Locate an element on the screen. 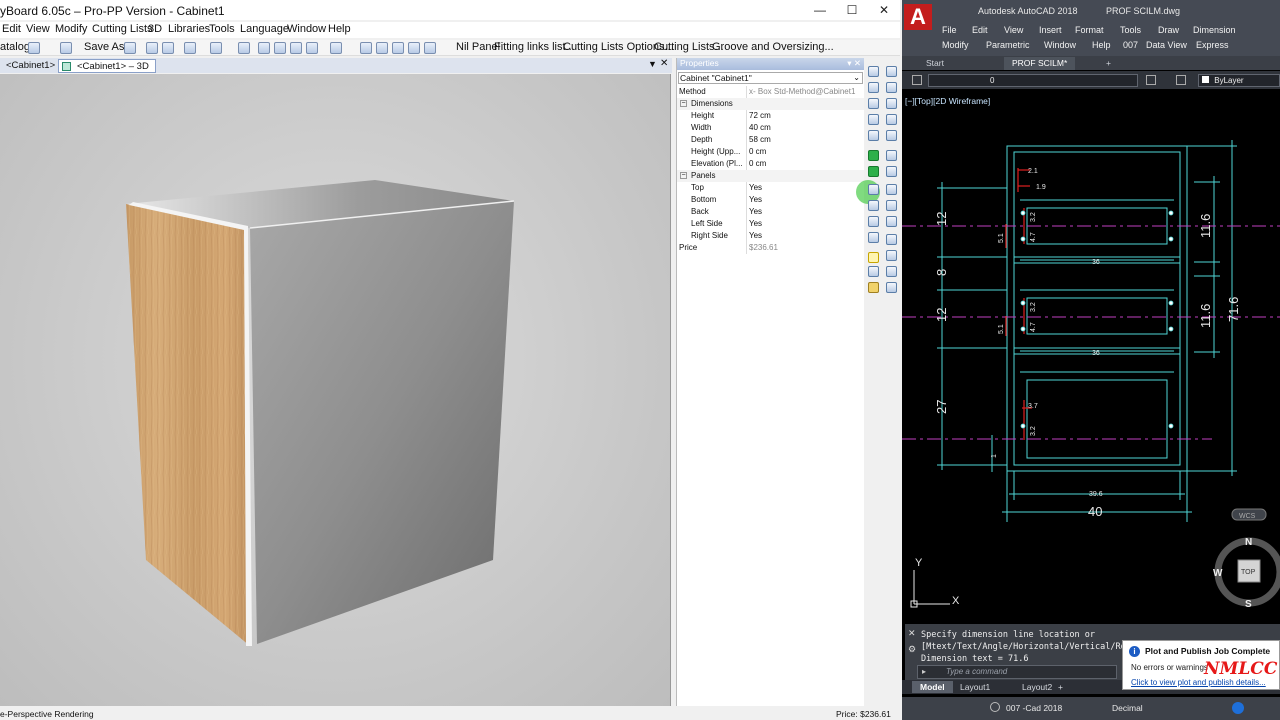  menu-format: Format is located at coordinates (1089, 30).